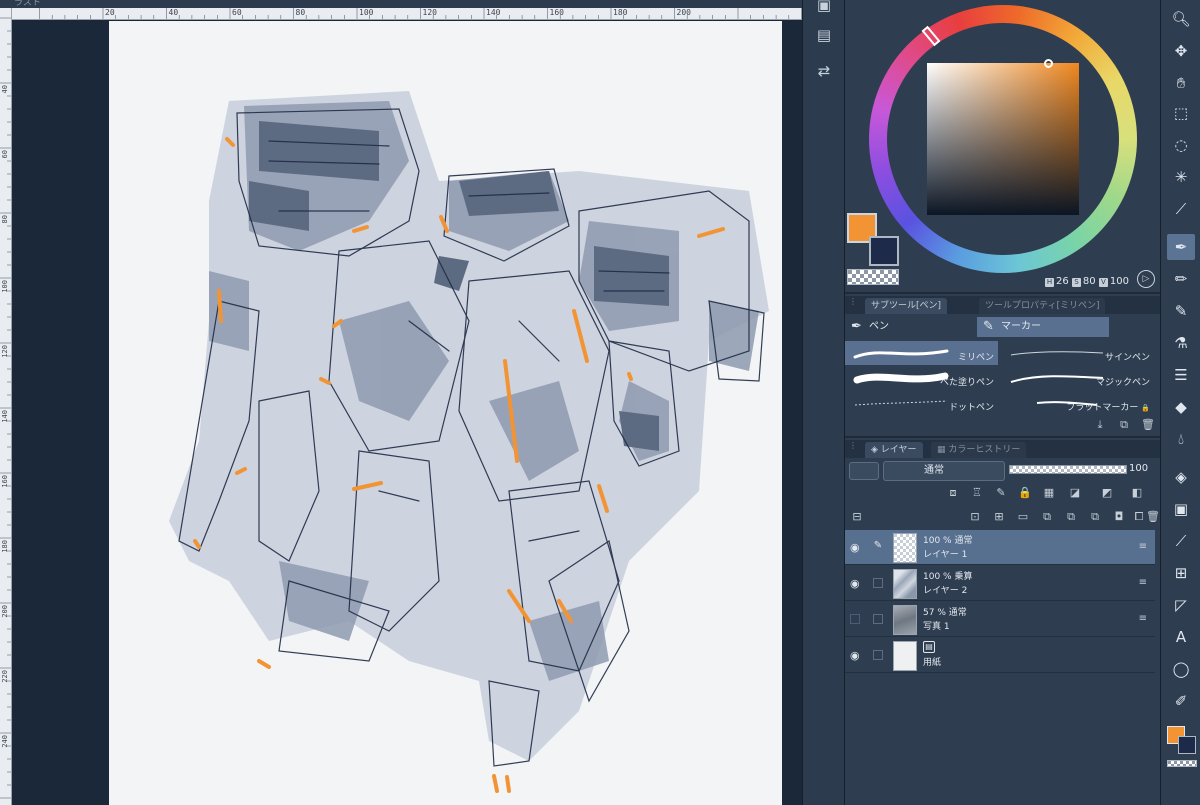 Image resolution: width=1200 pixels, height=805 pixels. What do you see at coordinates (855, 619) in the screenshot?
I see `hidden-eye-icon` at bounding box center [855, 619].